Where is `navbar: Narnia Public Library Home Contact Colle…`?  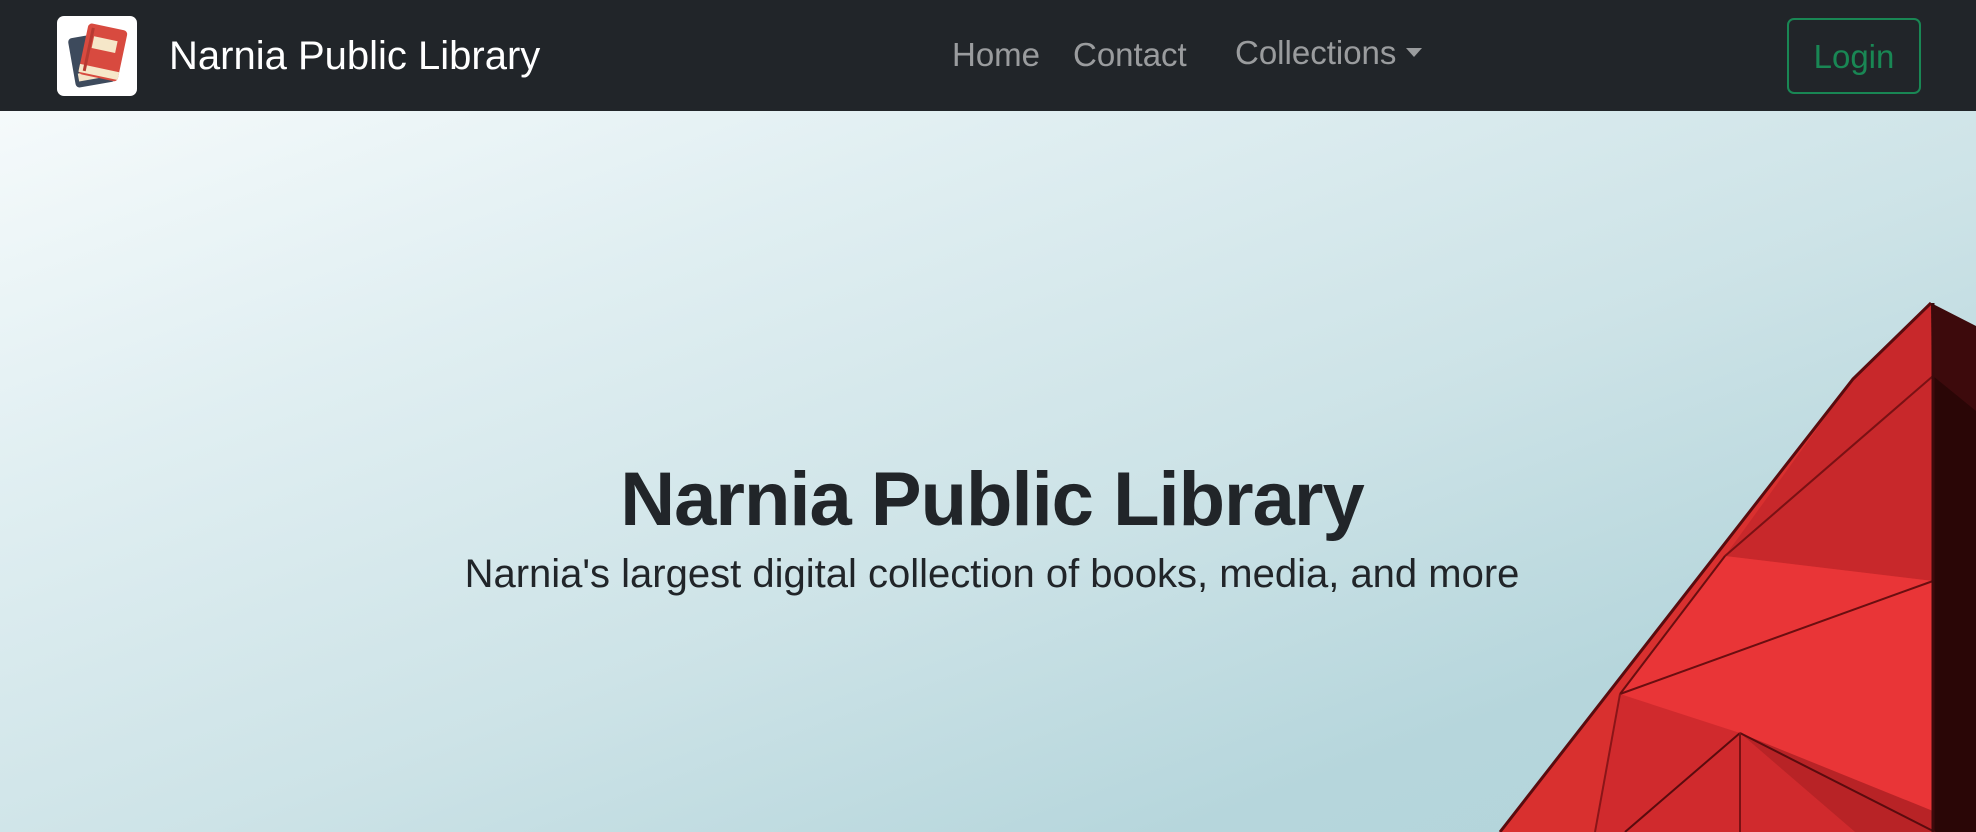 navbar: Narnia Public Library Home Contact Colle… is located at coordinates (988, 55).